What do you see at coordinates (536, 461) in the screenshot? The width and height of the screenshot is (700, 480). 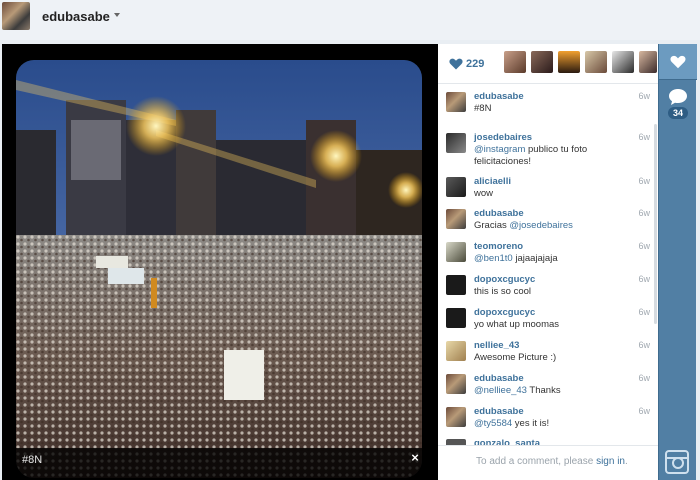 I see `add-comment-text: To add a comment, please` at bounding box center [536, 461].